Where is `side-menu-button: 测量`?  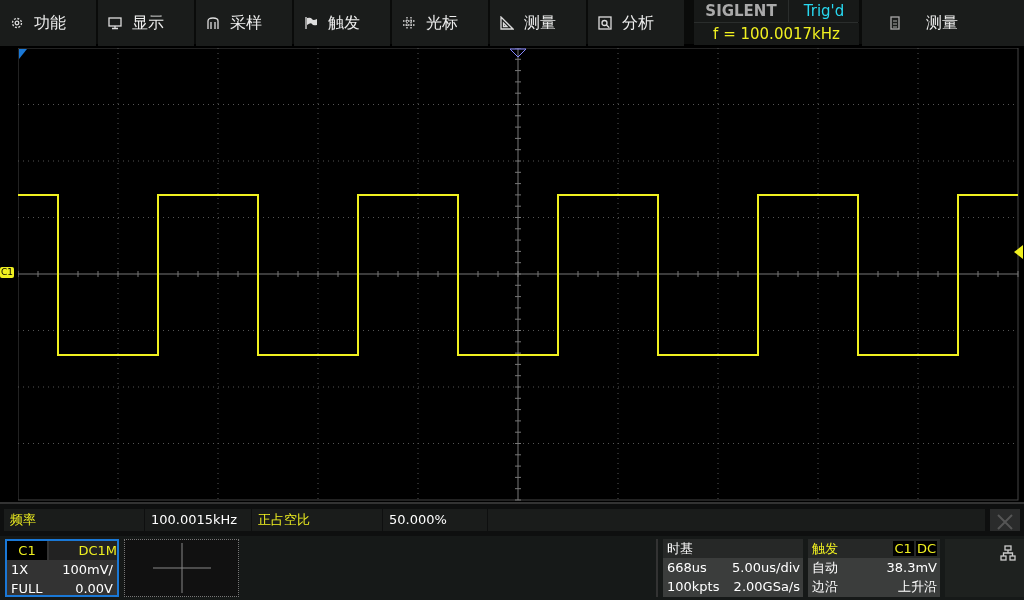
side-menu-button: 测量 is located at coordinates (943, 23).